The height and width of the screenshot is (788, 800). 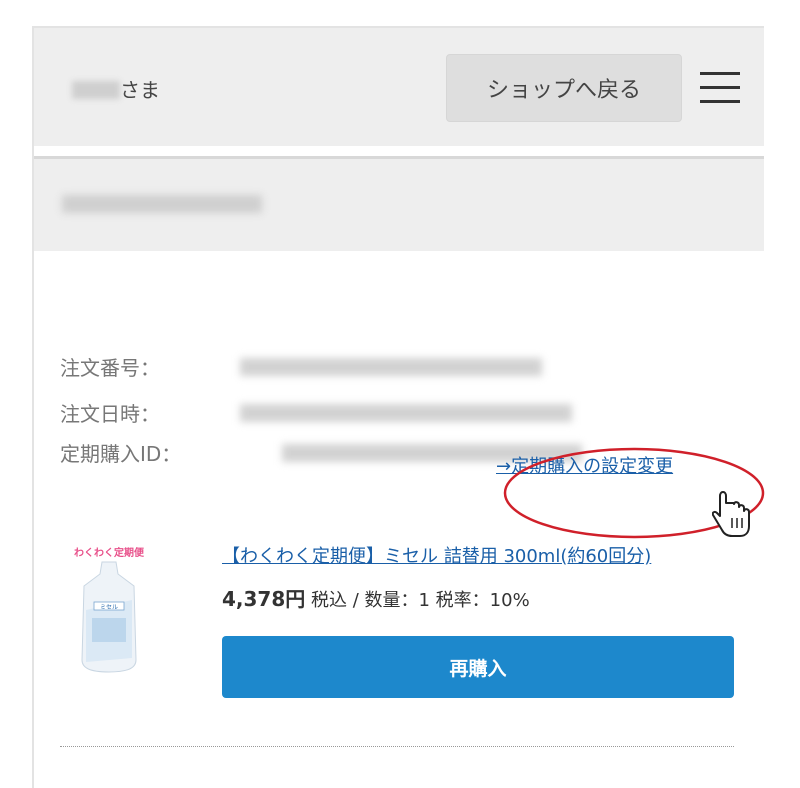 I want to click on user-suffix: さま, so click(x=140, y=90).